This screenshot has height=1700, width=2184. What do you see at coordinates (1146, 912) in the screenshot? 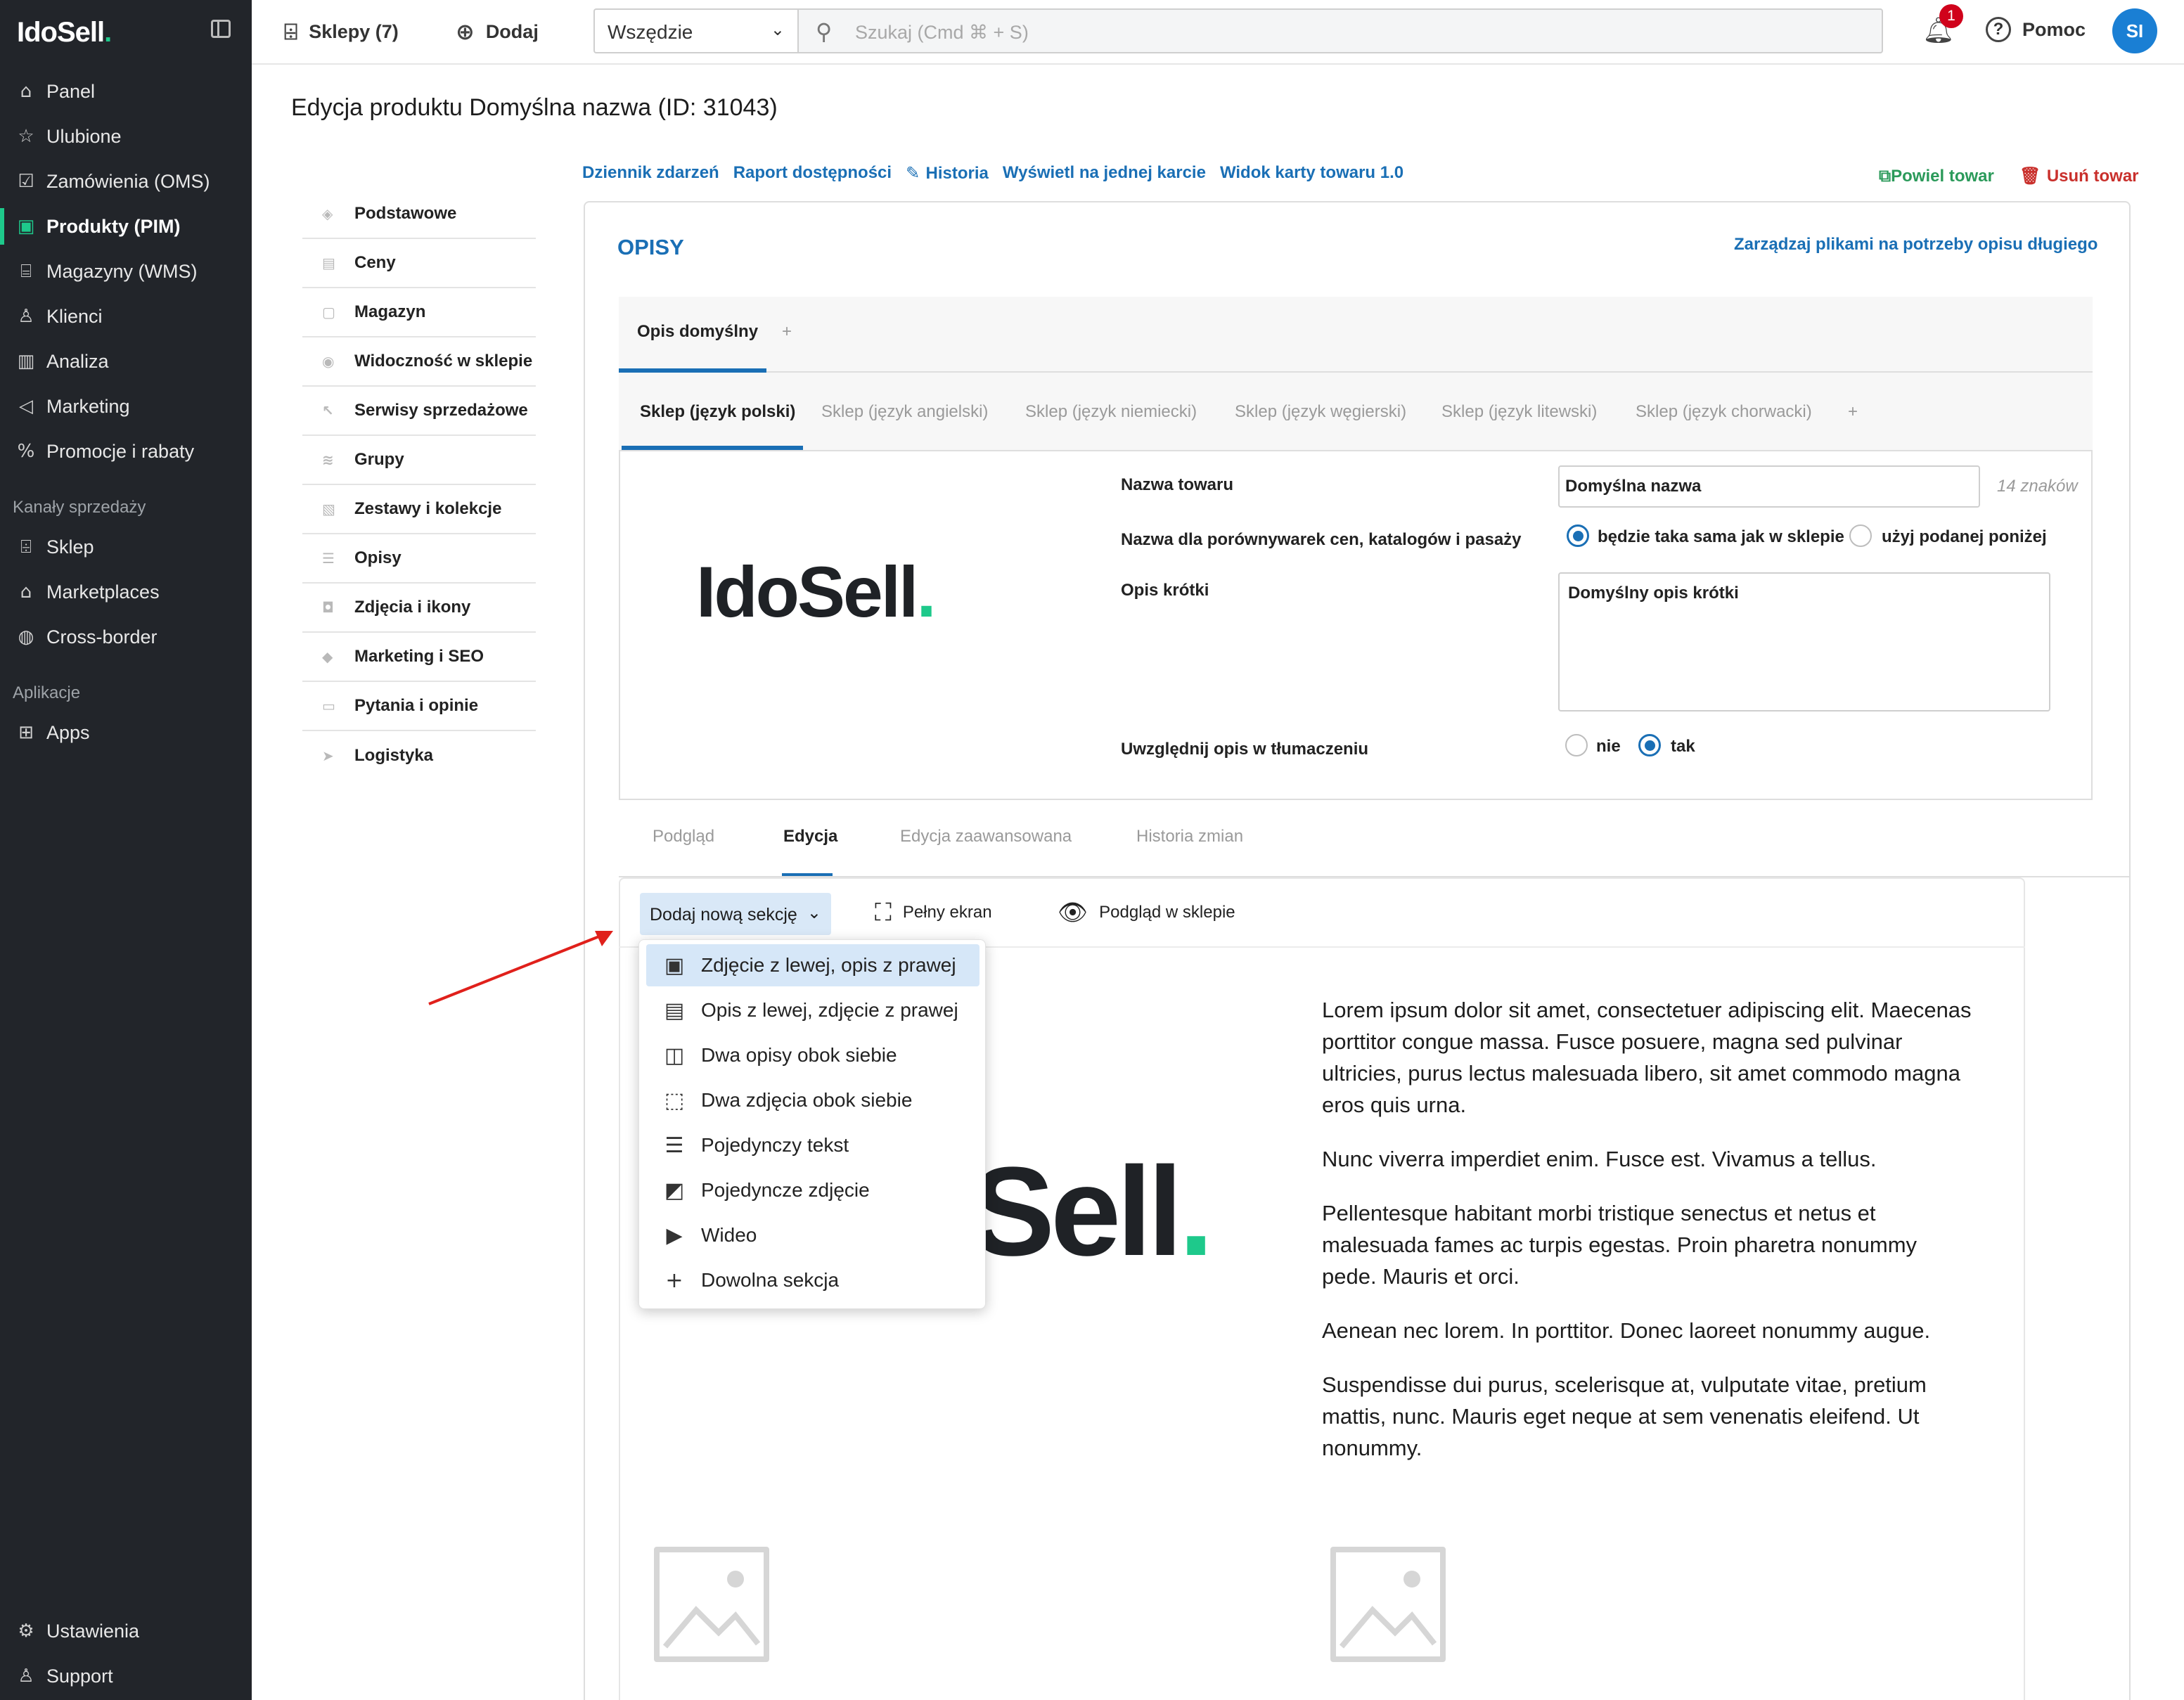
I see `preview-in-shop-button: 👁︎ Podgląd w sklepie` at bounding box center [1146, 912].